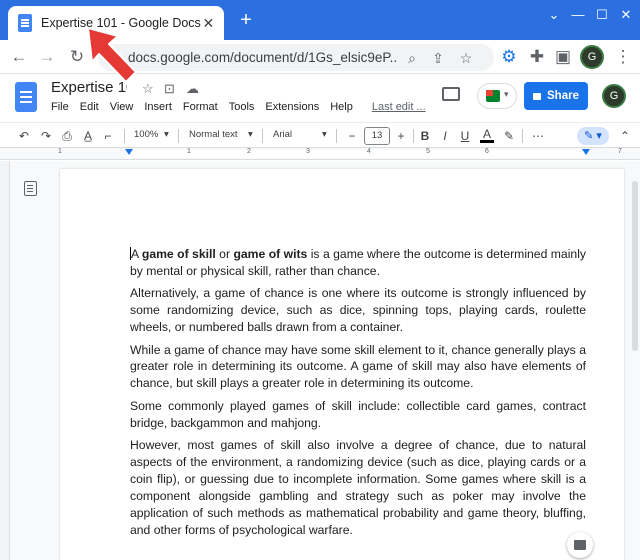  I want to click on explore-icon, so click(580, 545).